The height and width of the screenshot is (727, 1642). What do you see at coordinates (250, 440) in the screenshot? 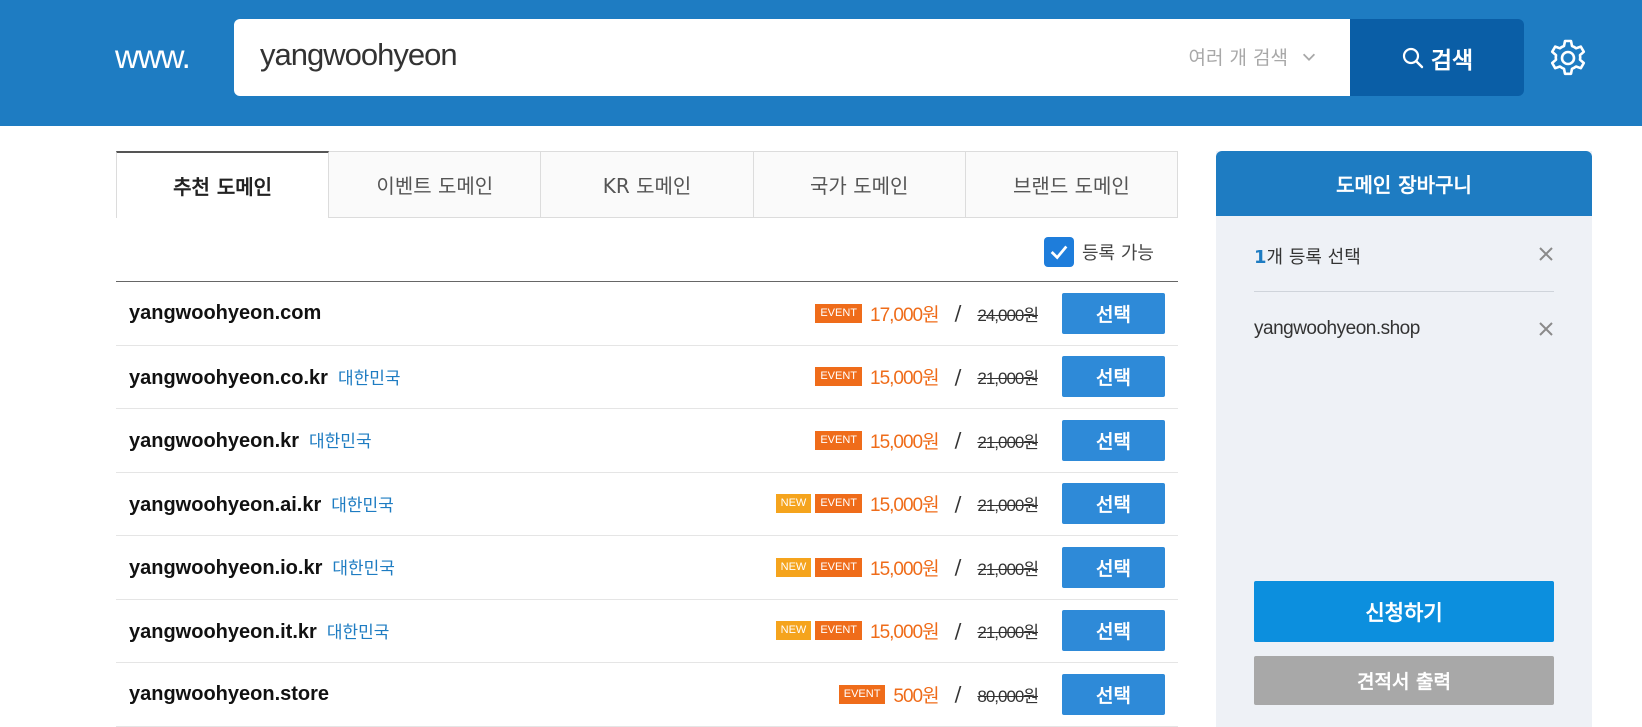
I see `domain-name: yangwoohyeon.kr 대한민국` at bounding box center [250, 440].